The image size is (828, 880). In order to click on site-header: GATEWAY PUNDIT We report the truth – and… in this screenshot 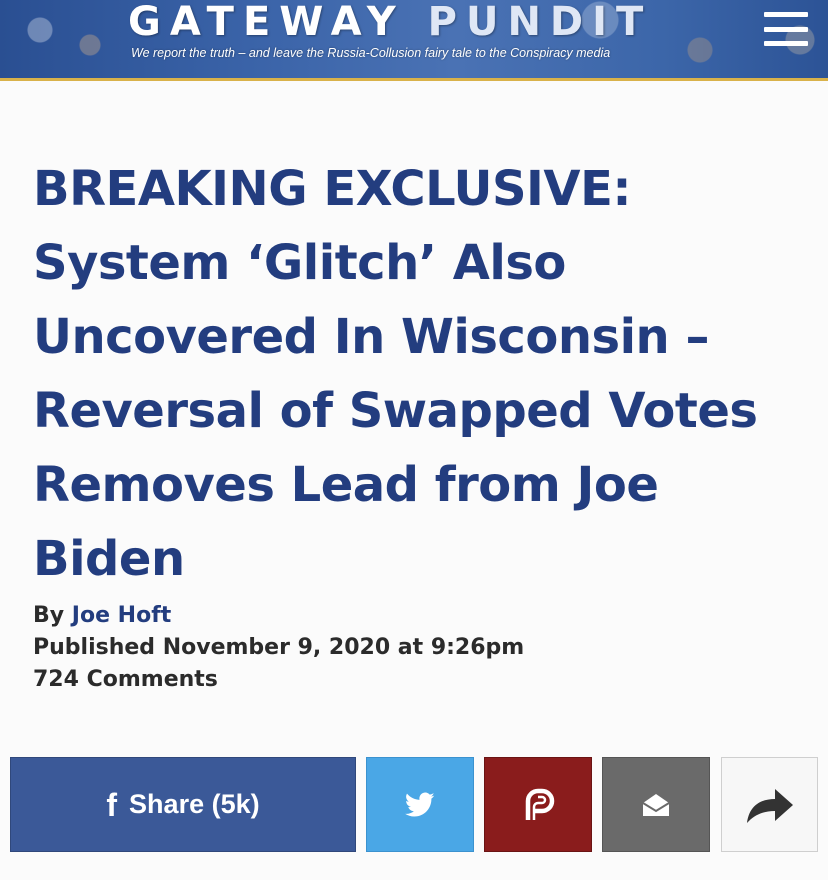, I will do `click(414, 40)`.